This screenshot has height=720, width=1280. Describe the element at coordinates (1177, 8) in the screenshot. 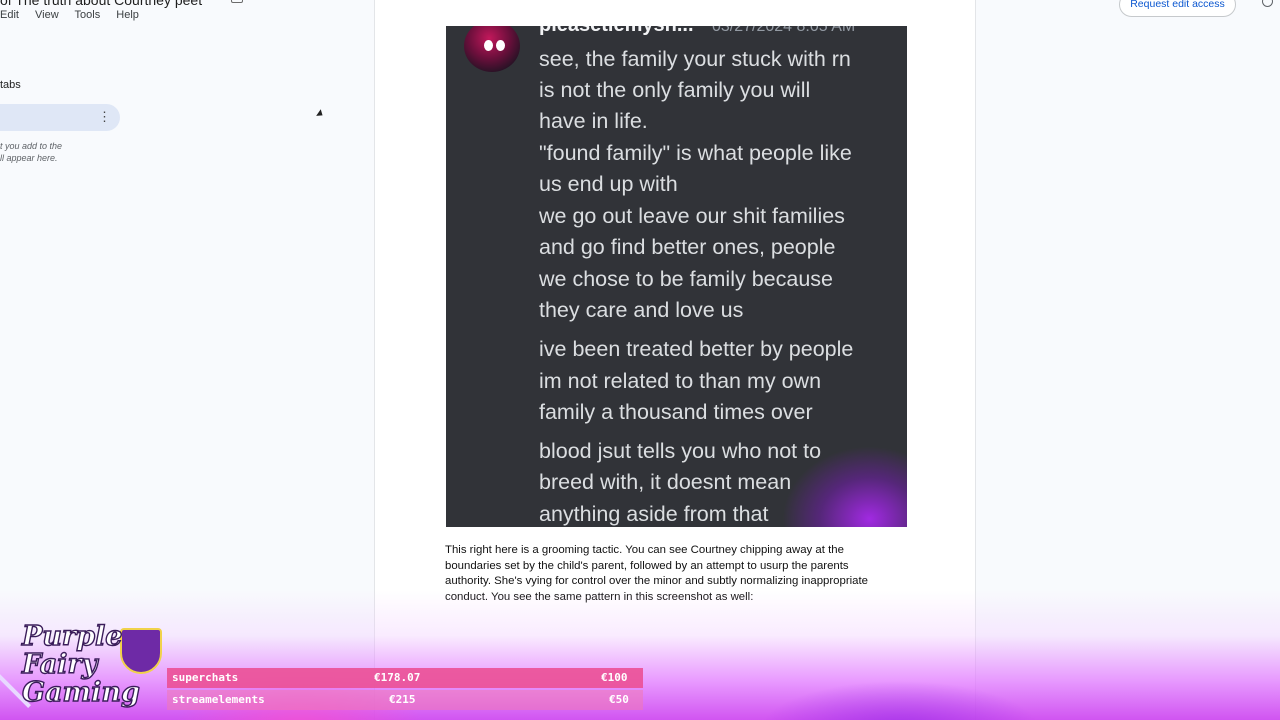

I see `request-edit-access-button: Request edit access` at that location.